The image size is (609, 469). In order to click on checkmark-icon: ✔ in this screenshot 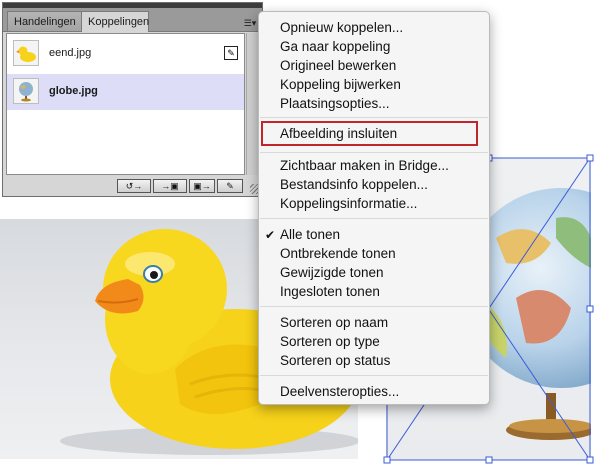, I will do `click(270, 235)`.